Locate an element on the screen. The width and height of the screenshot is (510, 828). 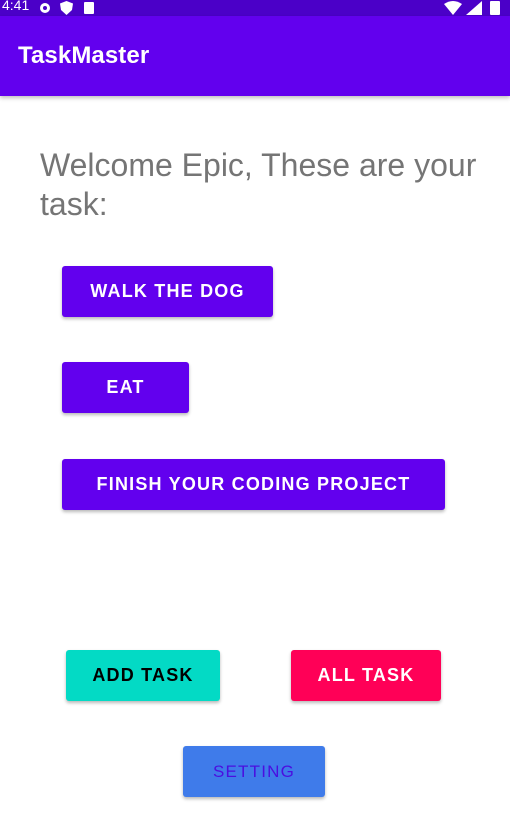
gear-icon is located at coordinates (45, 8).